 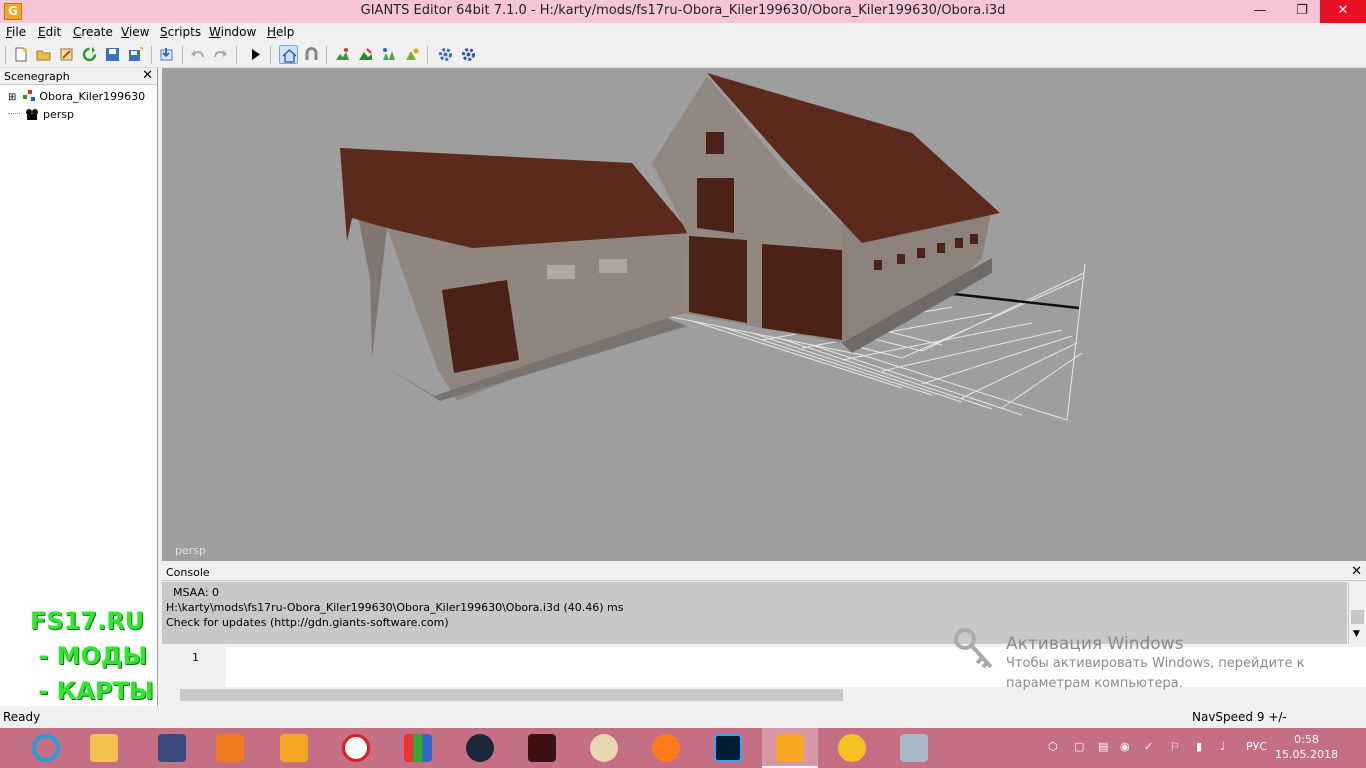 What do you see at coordinates (12, 97) in the screenshot?
I see `tree-expand-icon: ⊞` at bounding box center [12, 97].